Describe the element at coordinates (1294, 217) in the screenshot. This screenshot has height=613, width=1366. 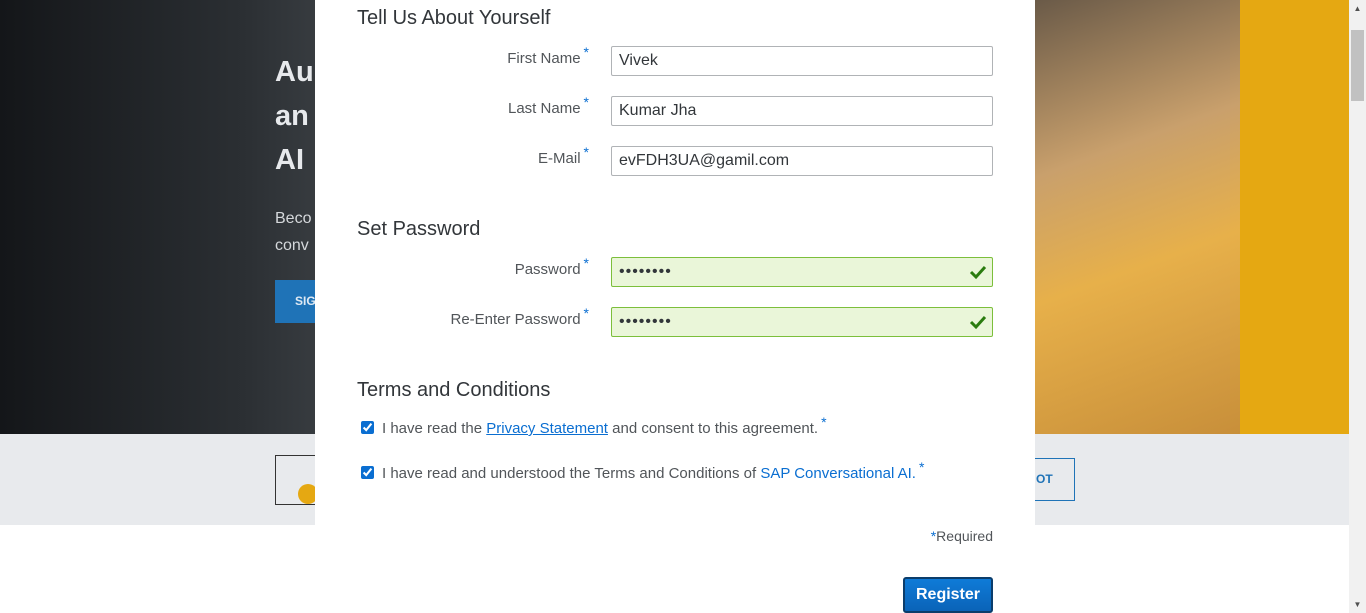
I see `hero-yellow-panel` at that location.